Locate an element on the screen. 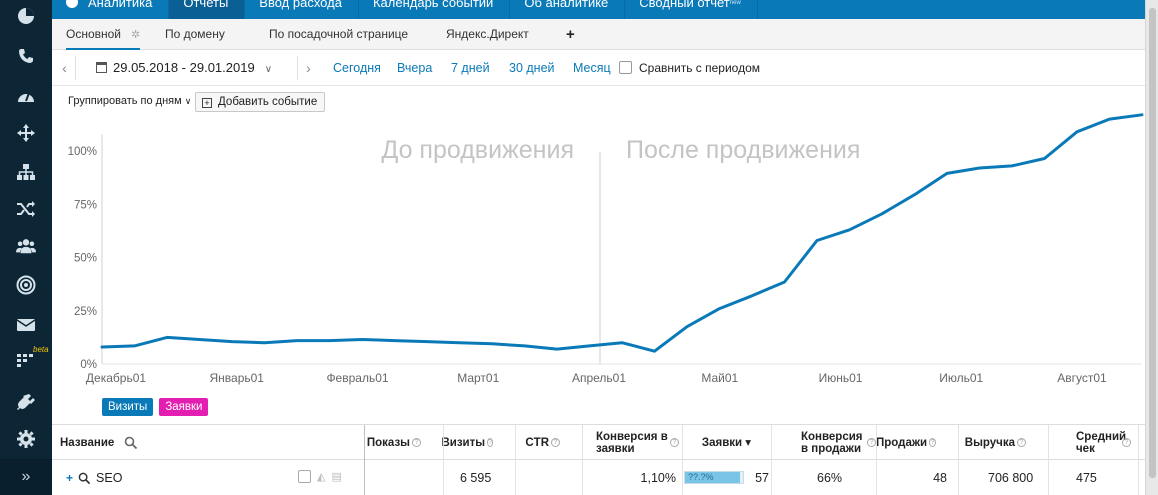 The width and height of the screenshot is (1158, 495). header-ctr: CTR? is located at coordinates (548, 442).